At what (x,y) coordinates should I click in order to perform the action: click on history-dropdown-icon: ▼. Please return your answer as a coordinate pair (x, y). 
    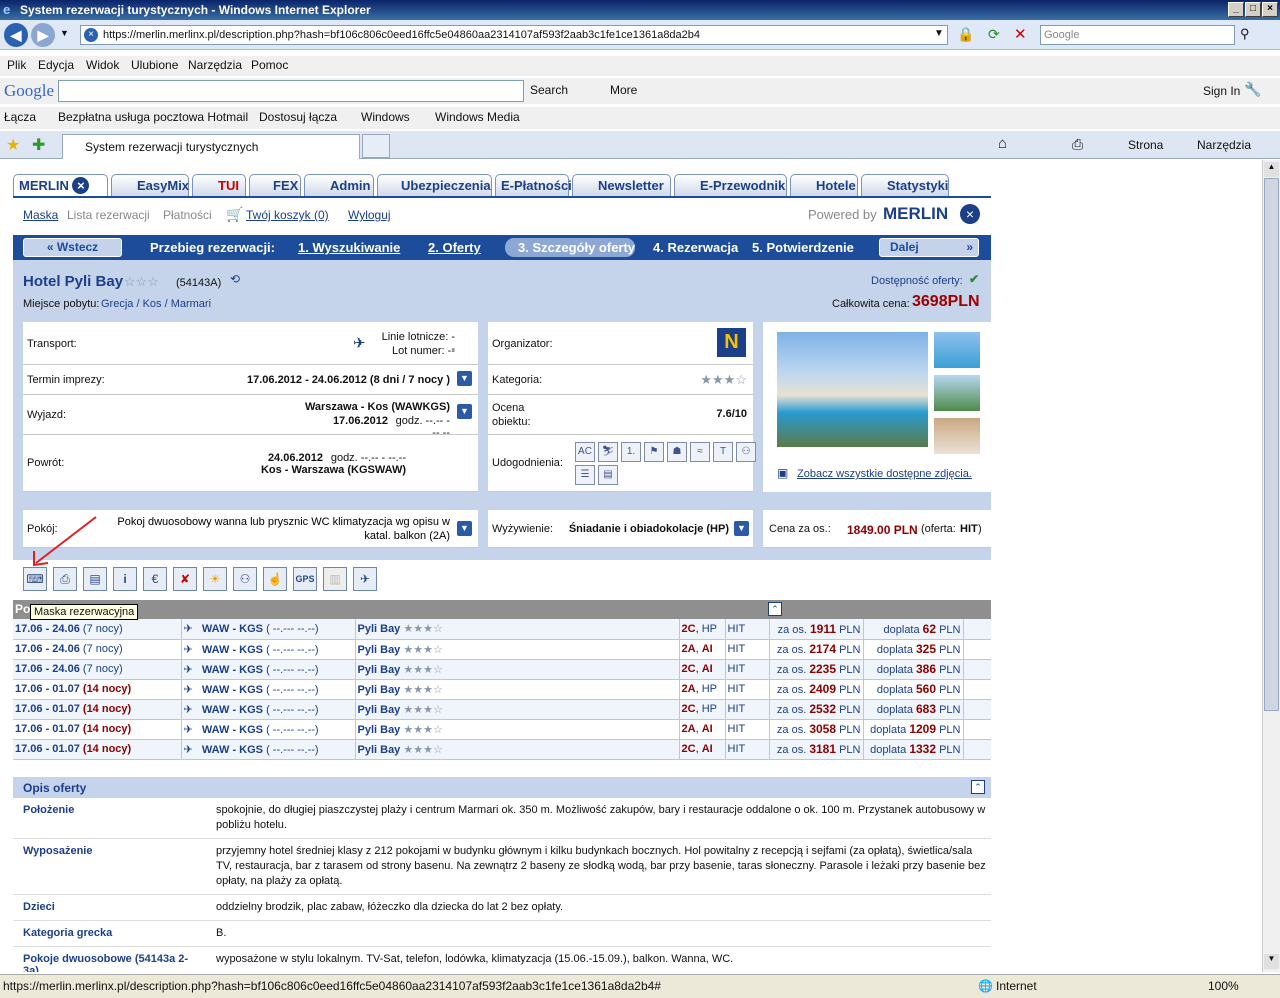
    Looking at the image, I should click on (64, 33).